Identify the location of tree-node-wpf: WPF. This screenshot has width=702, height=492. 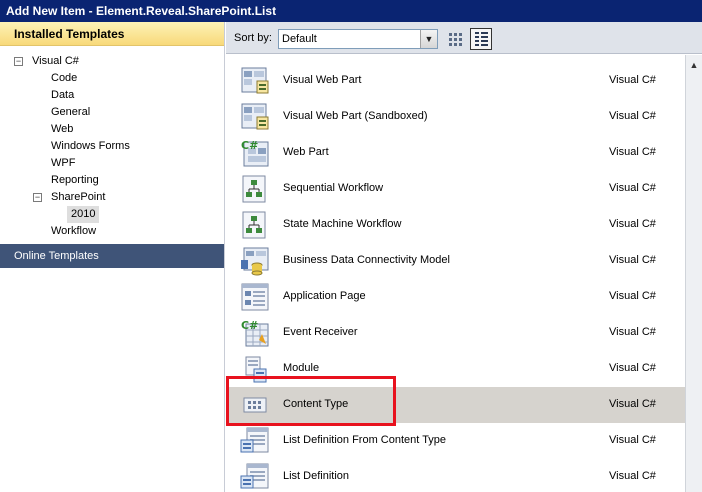
(63, 163).